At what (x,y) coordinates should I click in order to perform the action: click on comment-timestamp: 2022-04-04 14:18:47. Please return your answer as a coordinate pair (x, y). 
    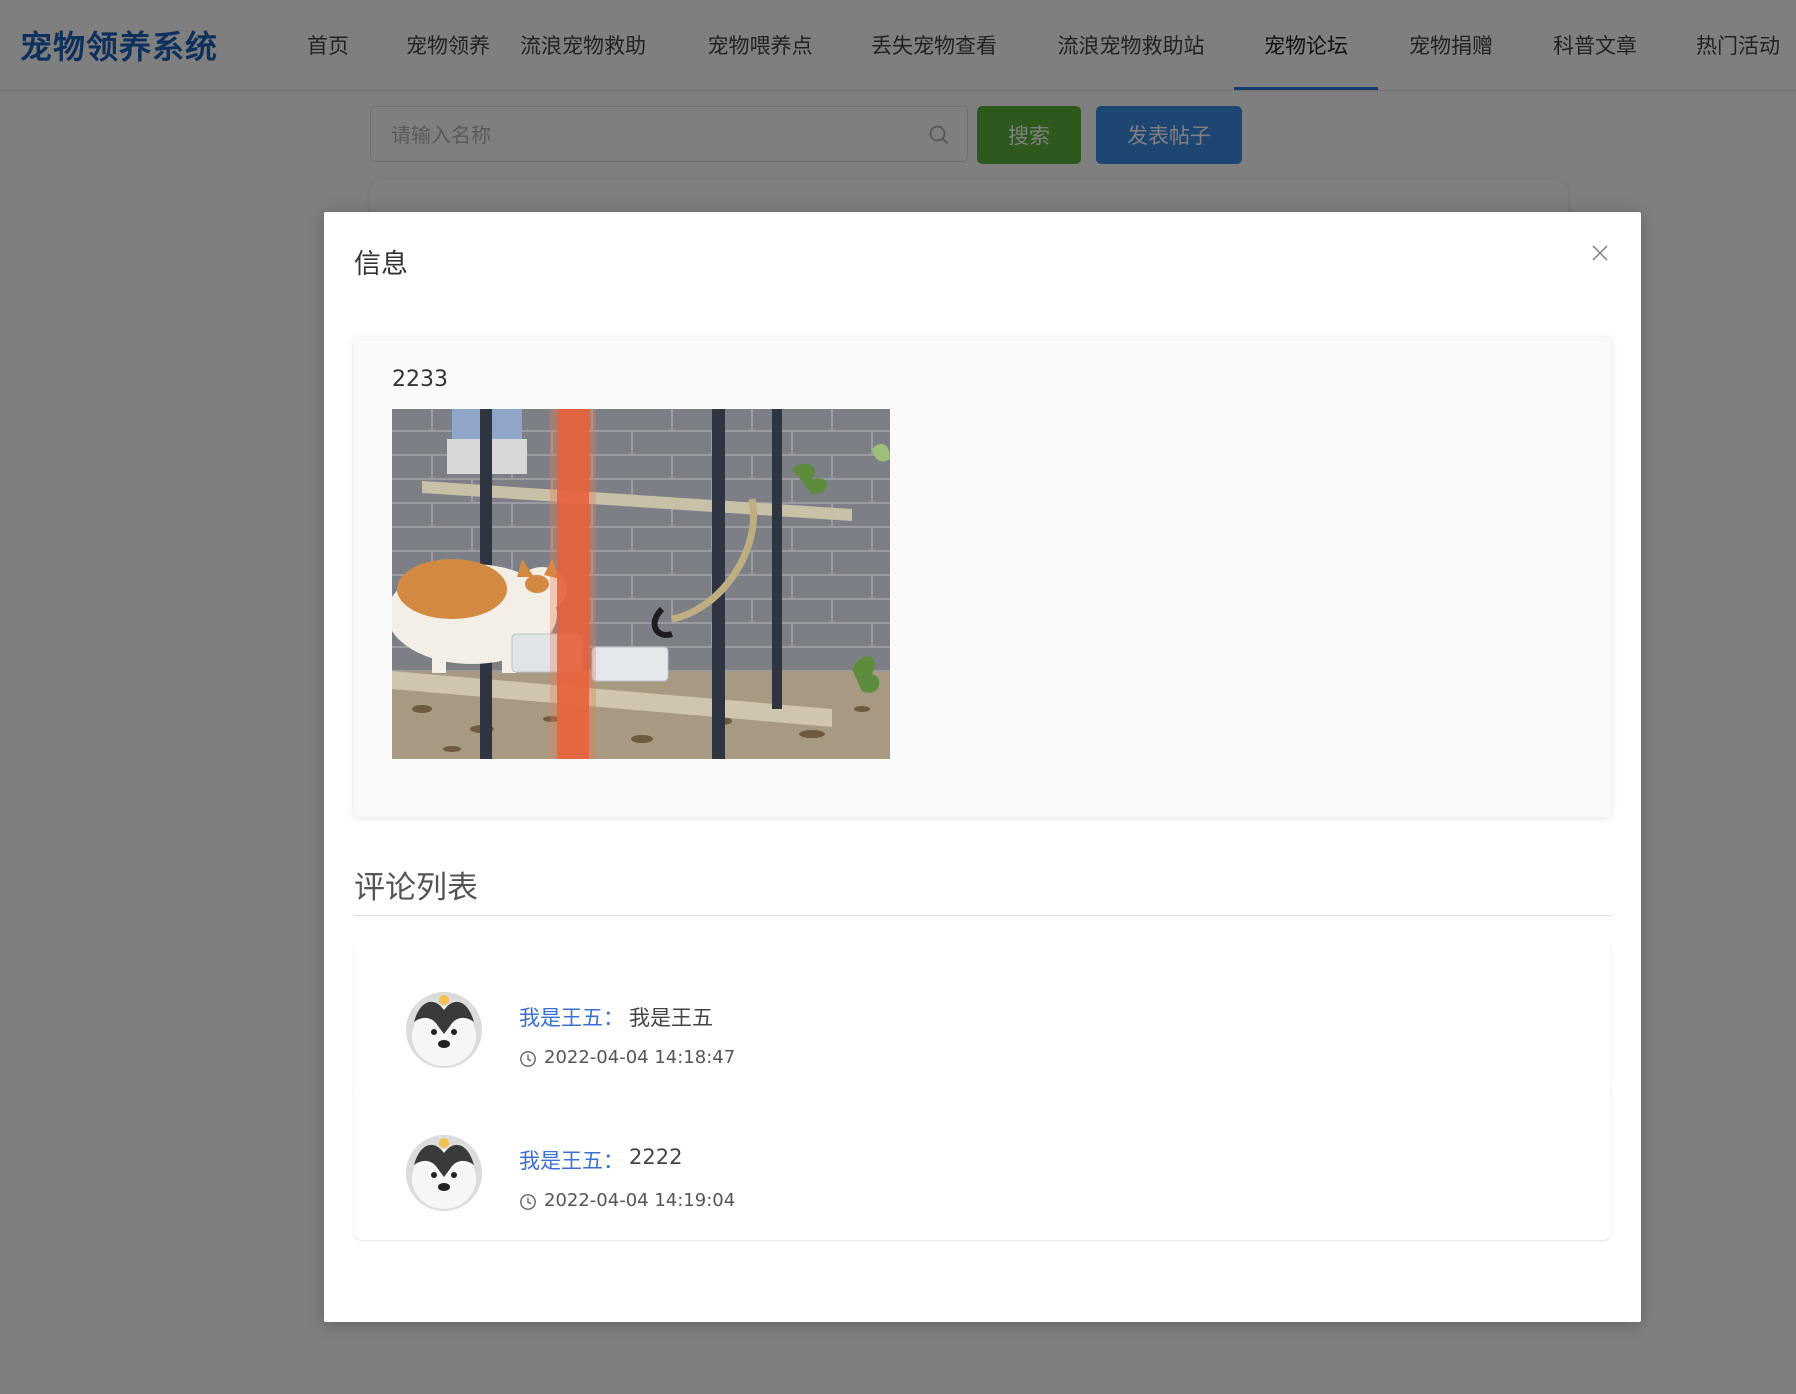
    Looking at the image, I should click on (640, 1057).